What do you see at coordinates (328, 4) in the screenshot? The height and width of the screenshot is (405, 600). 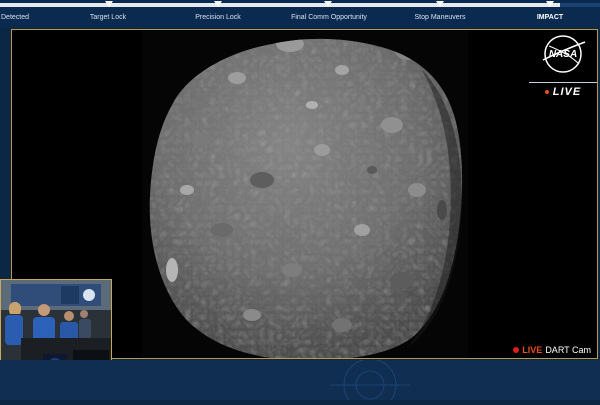 I see `timeline-marker-final-comm` at bounding box center [328, 4].